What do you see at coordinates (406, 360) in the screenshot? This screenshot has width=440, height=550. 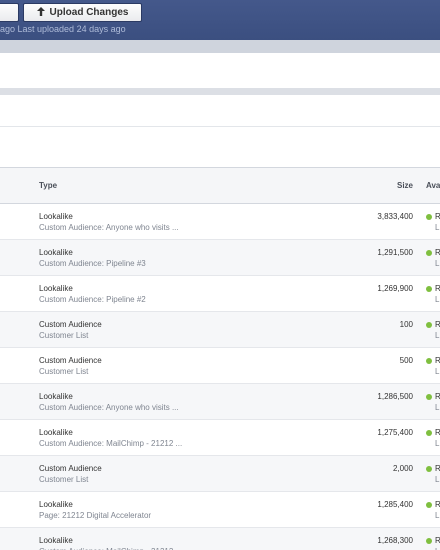 I see `audience-size: 500` at bounding box center [406, 360].